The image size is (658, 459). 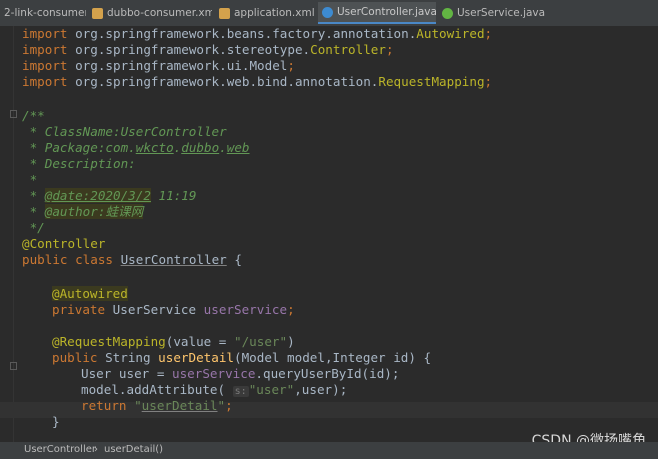 I want to click on code-line-doc-close: */, so click(x=33, y=227).